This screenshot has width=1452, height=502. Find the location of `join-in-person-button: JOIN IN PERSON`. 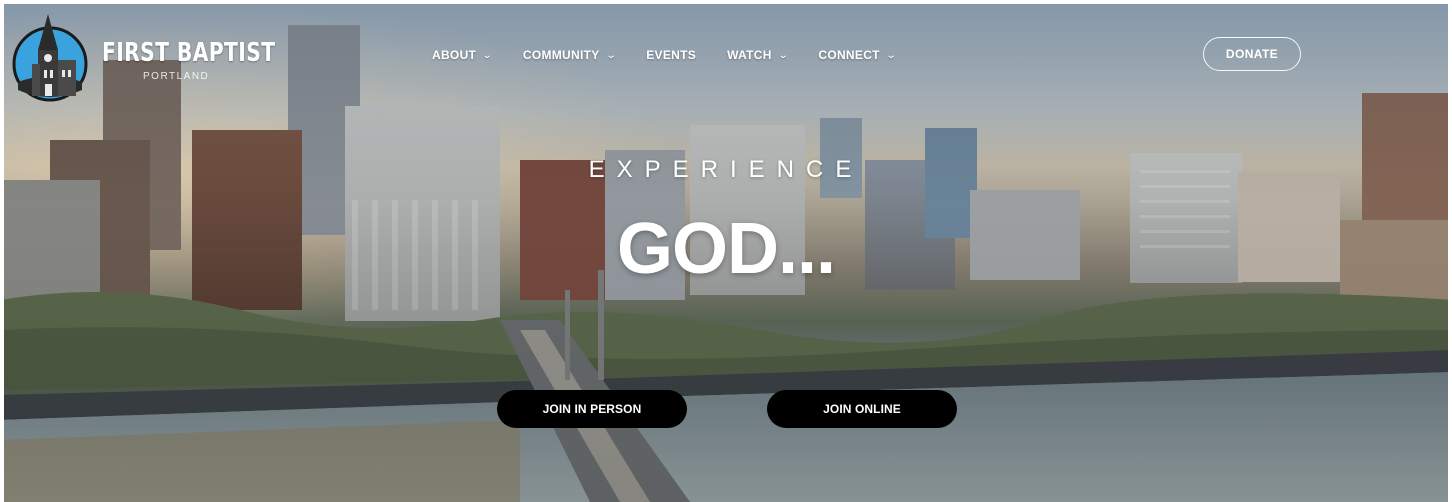

join-in-person-button: JOIN IN PERSON is located at coordinates (592, 409).